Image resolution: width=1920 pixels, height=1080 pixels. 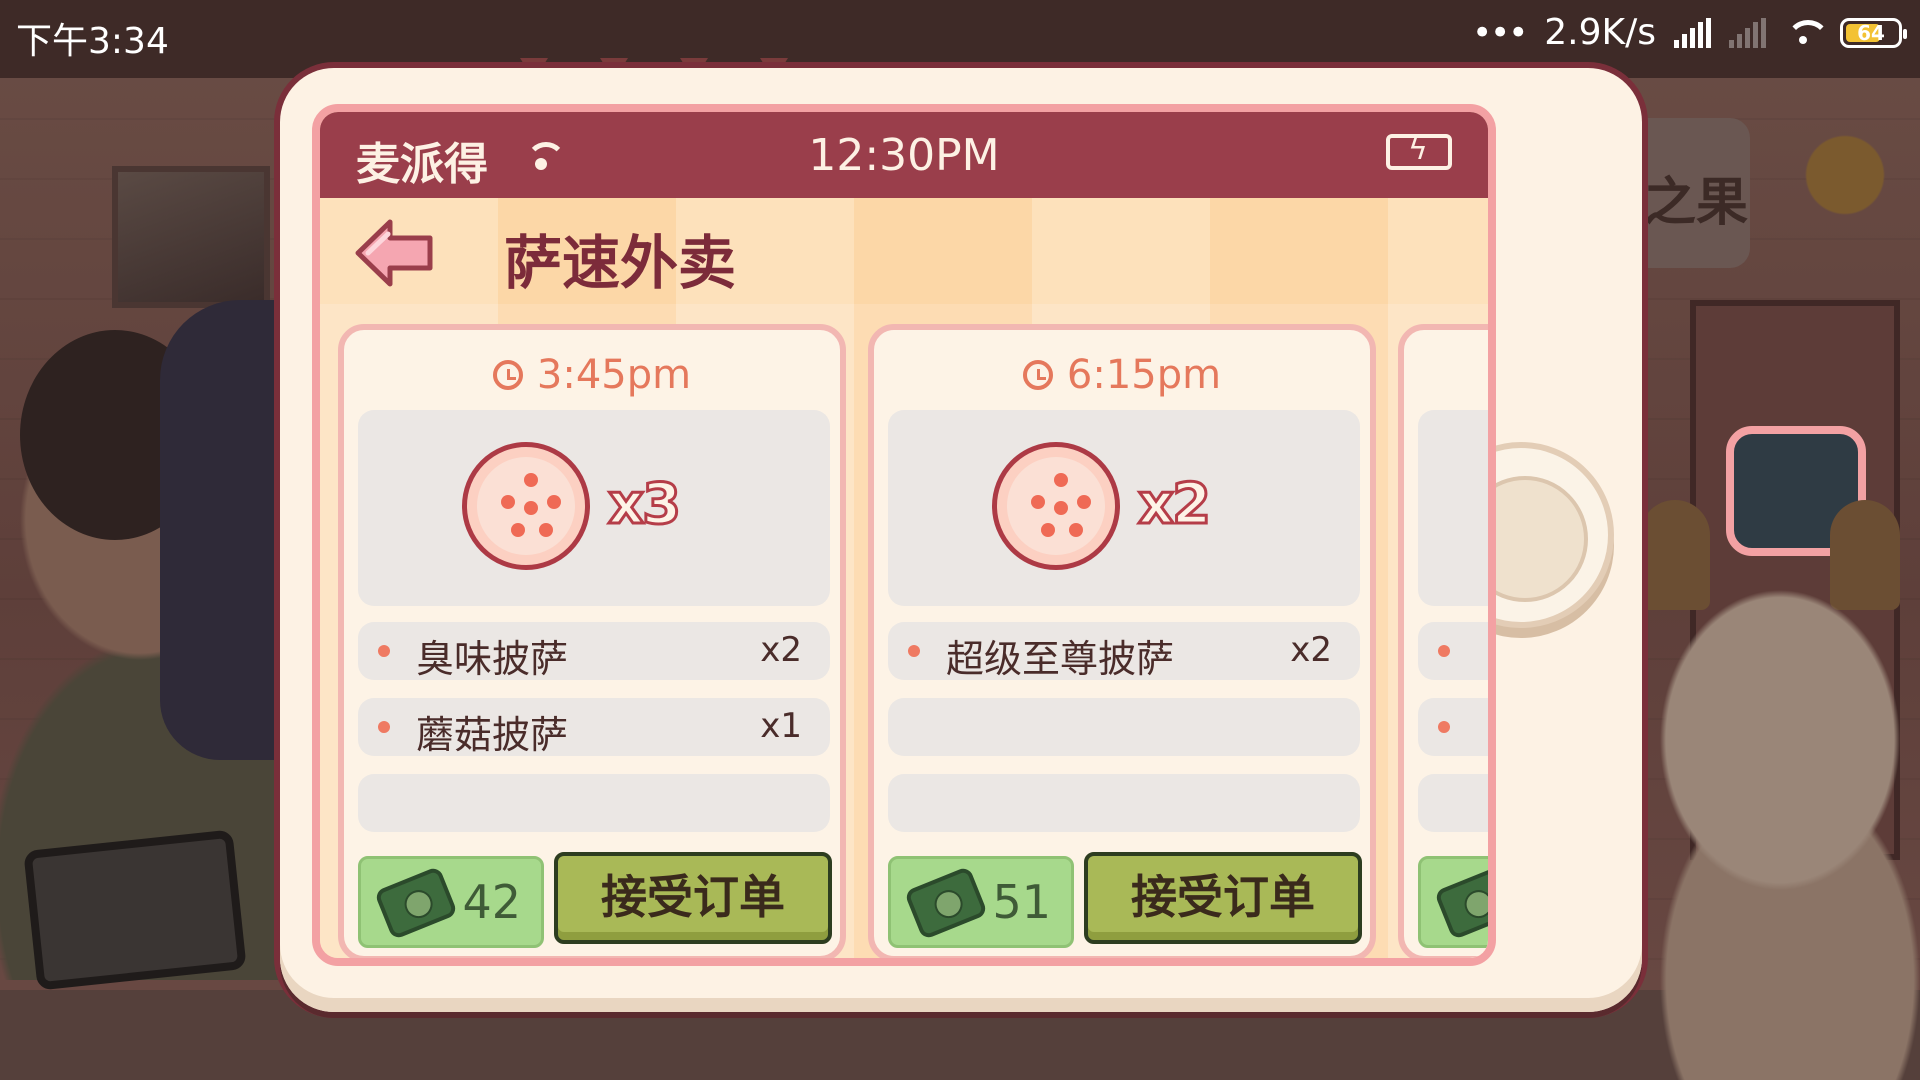 What do you see at coordinates (594, 508) in the screenshot?
I see `pizza-summary: x3` at bounding box center [594, 508].